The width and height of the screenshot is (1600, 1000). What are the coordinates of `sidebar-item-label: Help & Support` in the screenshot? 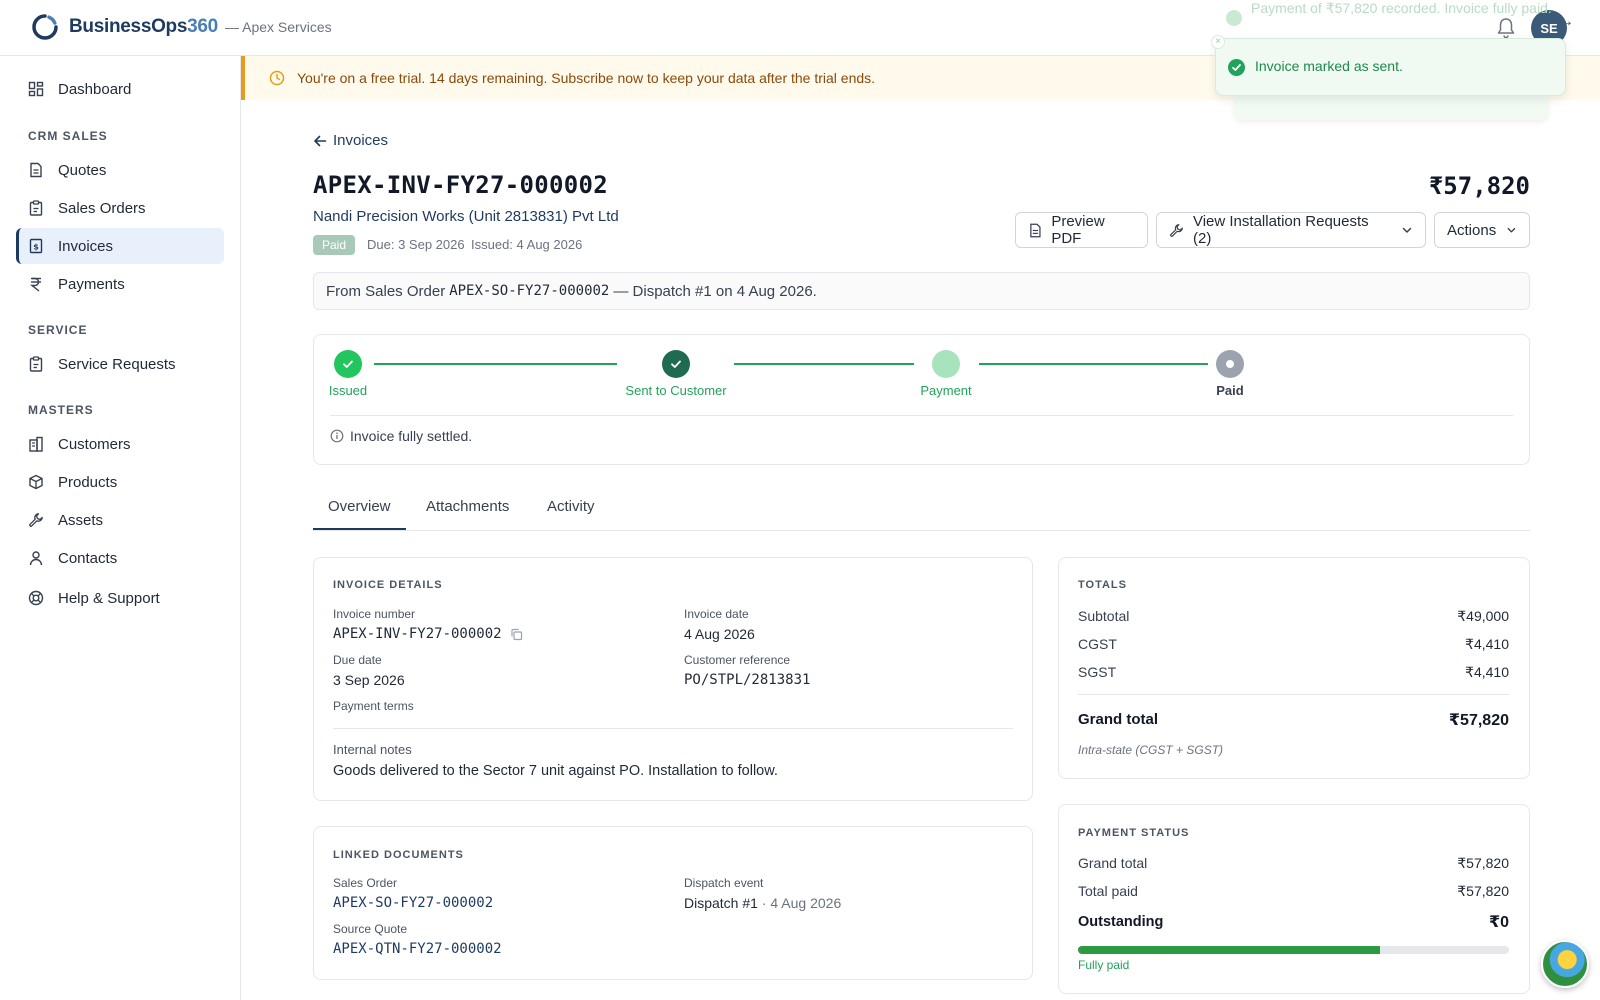 It's located at (109, 598).